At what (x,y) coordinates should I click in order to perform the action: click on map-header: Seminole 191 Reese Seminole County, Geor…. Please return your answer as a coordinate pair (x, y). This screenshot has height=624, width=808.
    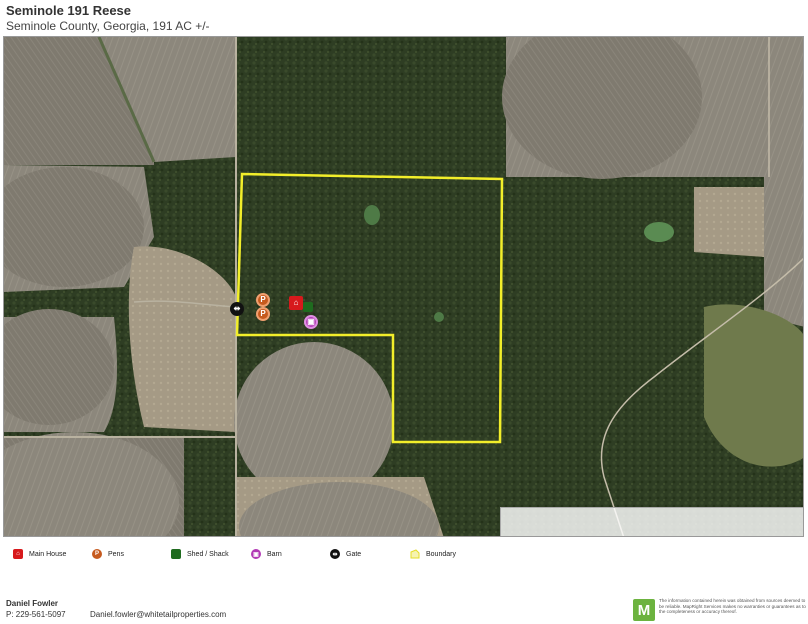
    Looking at the image, I should click on (108, 18).